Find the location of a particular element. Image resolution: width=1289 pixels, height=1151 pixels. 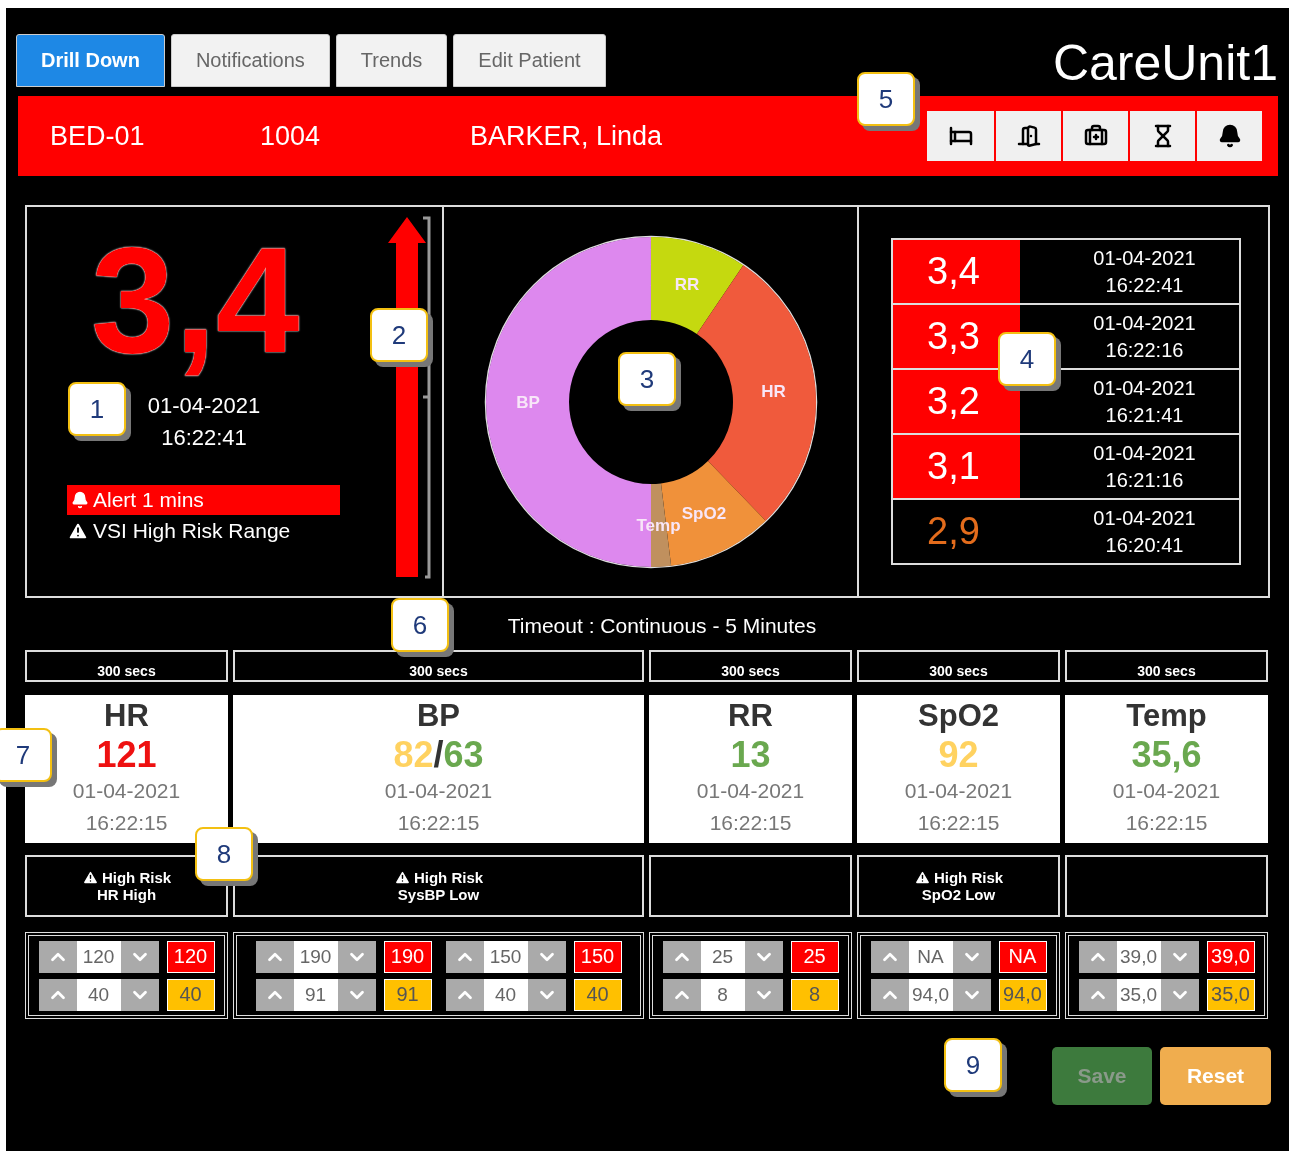

history-time: 16:21:16 is located at coordinates (1144, 480).